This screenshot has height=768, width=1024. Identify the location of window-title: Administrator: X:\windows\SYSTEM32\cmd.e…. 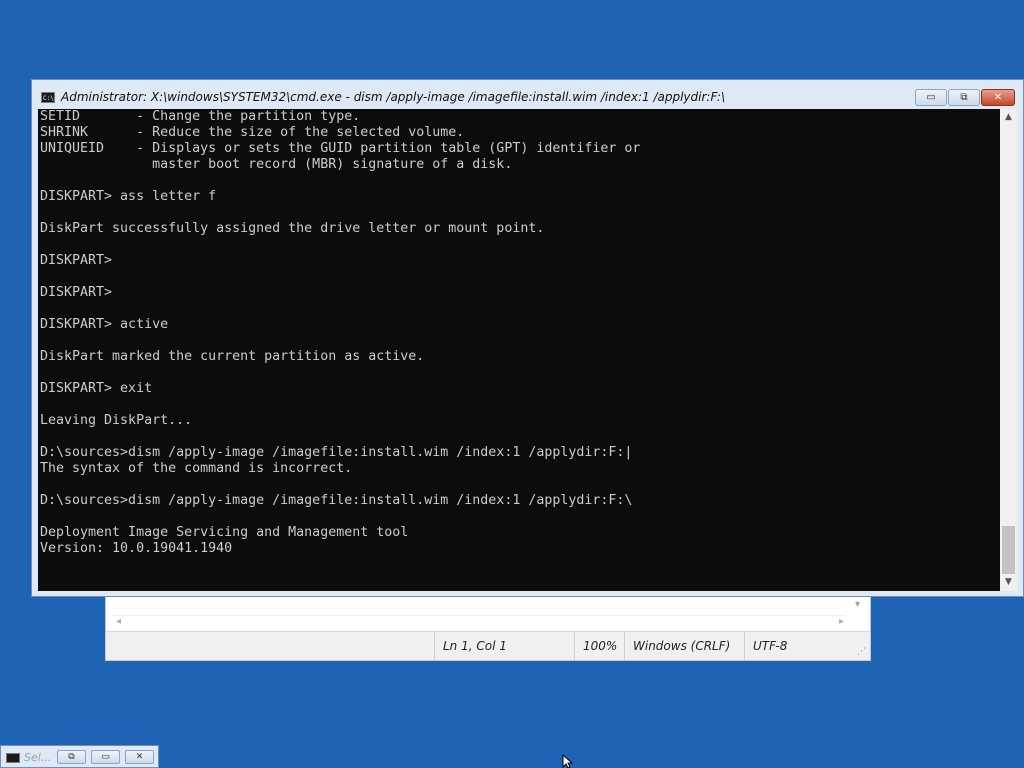
(393, 97).